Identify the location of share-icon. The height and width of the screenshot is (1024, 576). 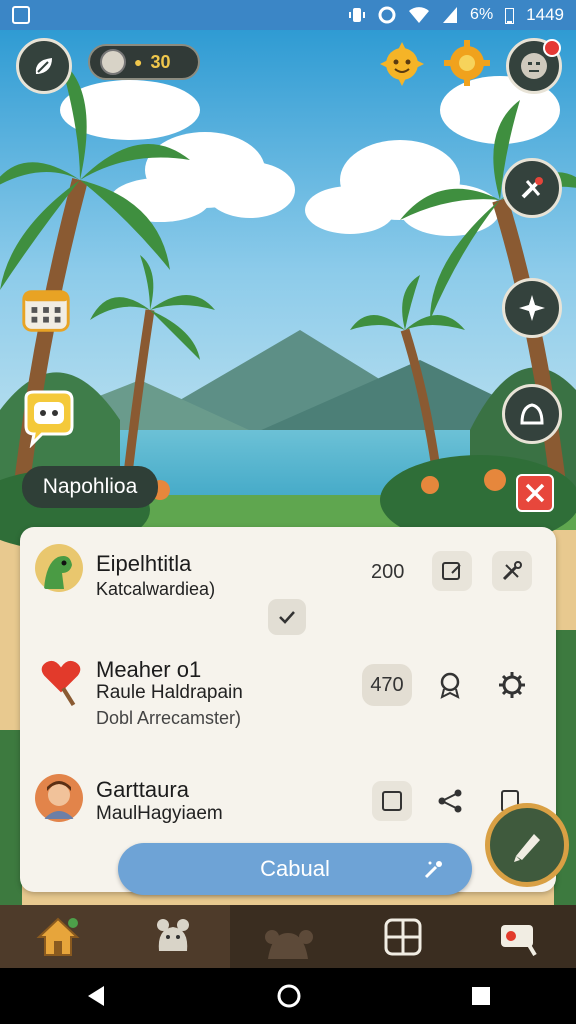
(450, 801).